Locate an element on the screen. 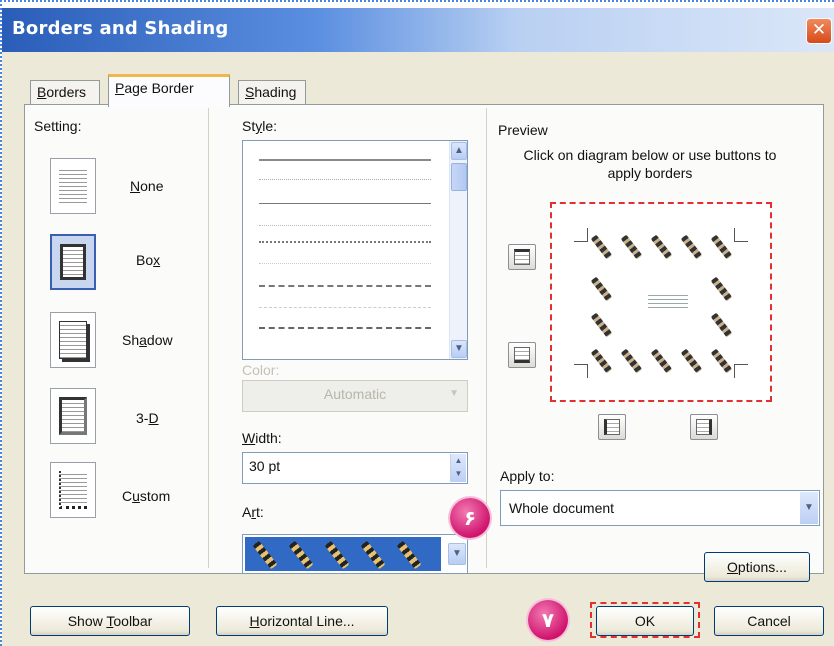  preview-text is located at coordinates (668, 300).